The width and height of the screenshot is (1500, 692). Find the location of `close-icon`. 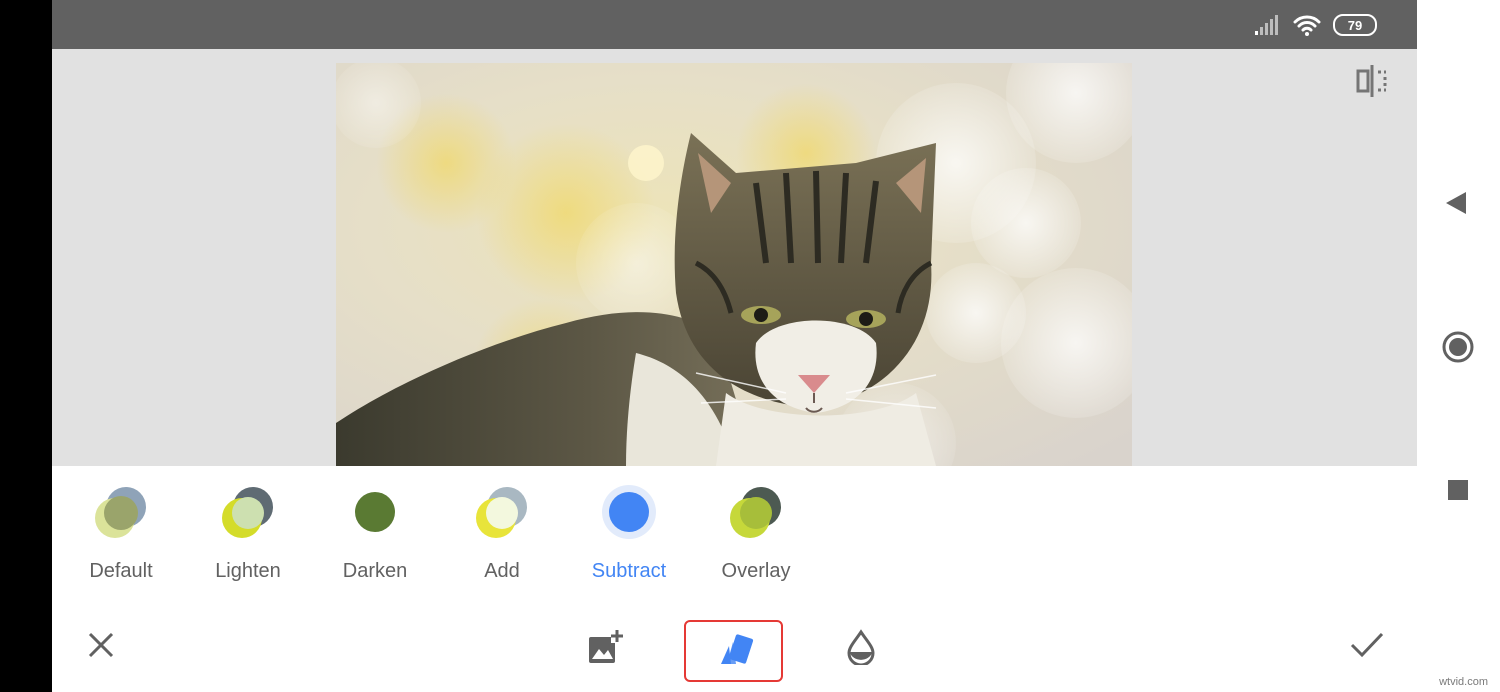

close-icon is located at coordinates (101, 645).